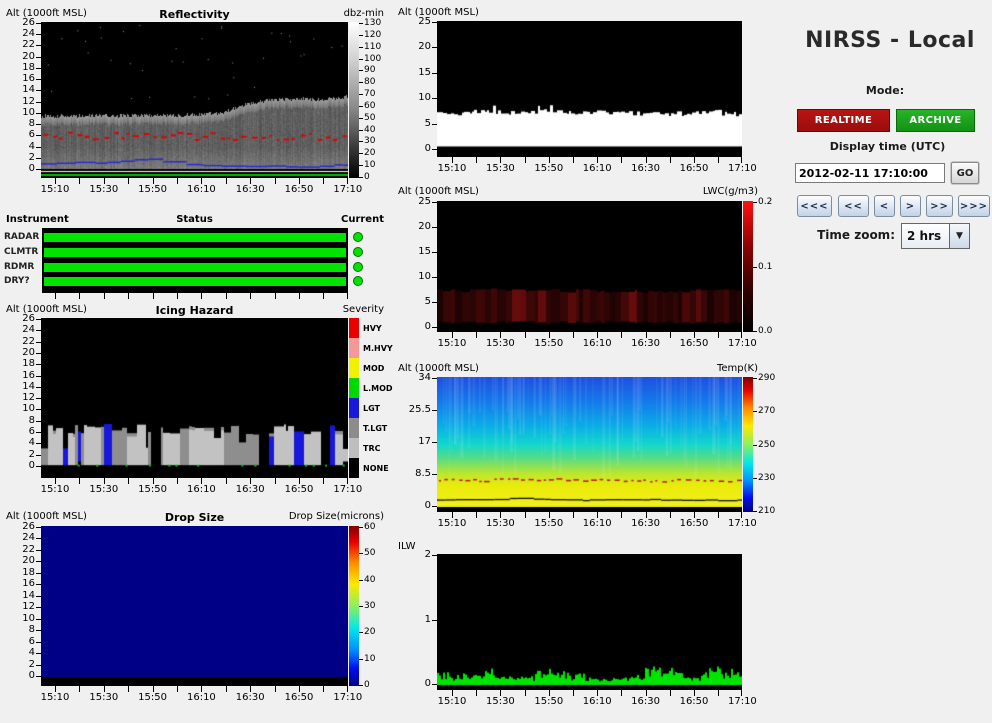  Describe the element at coordinates (910, 206) in the screenshot. I see `nav-button-4: >` at that location.